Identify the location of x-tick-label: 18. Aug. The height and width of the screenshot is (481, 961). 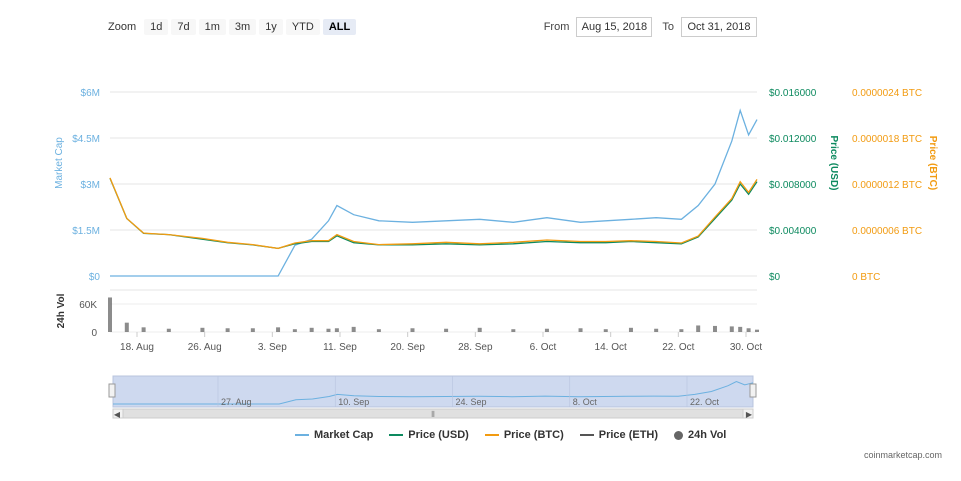
(137, 347).